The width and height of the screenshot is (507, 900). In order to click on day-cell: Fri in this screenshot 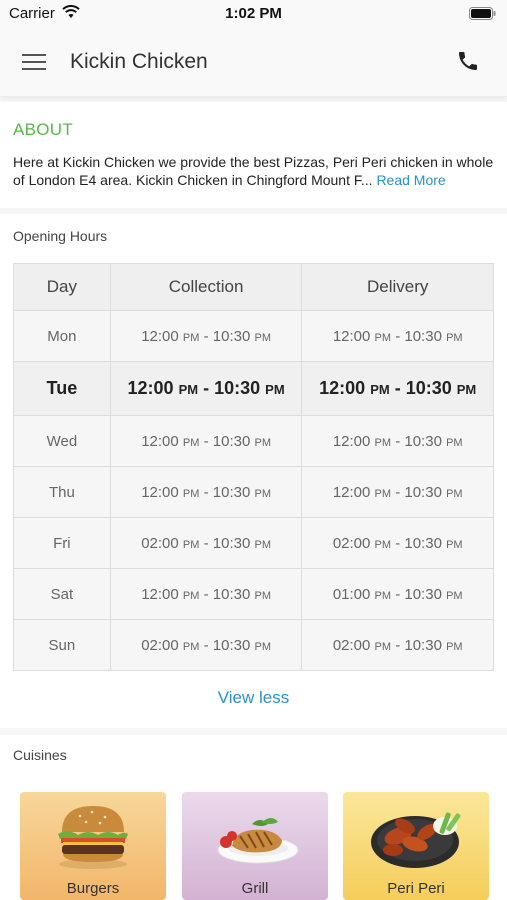, I will do `click(62, 543)`.